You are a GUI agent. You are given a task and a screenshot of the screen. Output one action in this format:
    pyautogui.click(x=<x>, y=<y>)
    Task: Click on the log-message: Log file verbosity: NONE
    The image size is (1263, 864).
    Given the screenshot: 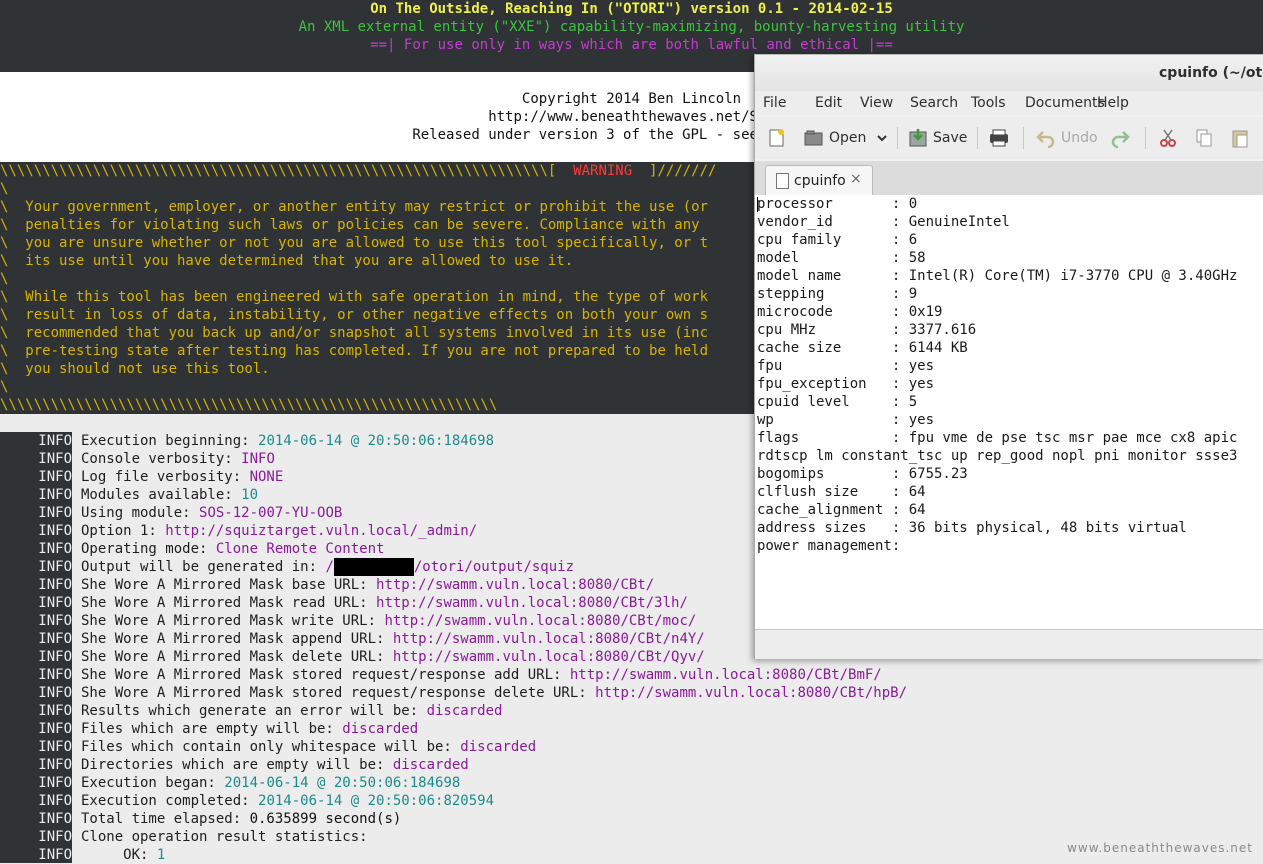 What is the action you would take?
    pyautogui.click(x=182, y=477)
    